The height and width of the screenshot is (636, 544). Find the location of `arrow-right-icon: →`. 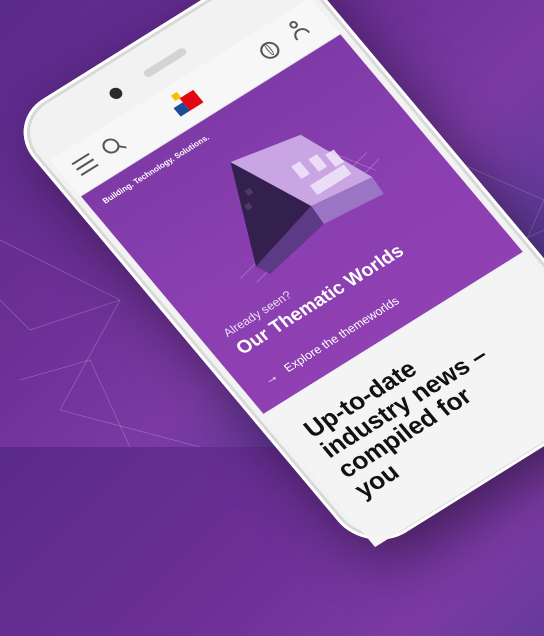

arrow-right-icon: → is located at coordinates (270, 377).